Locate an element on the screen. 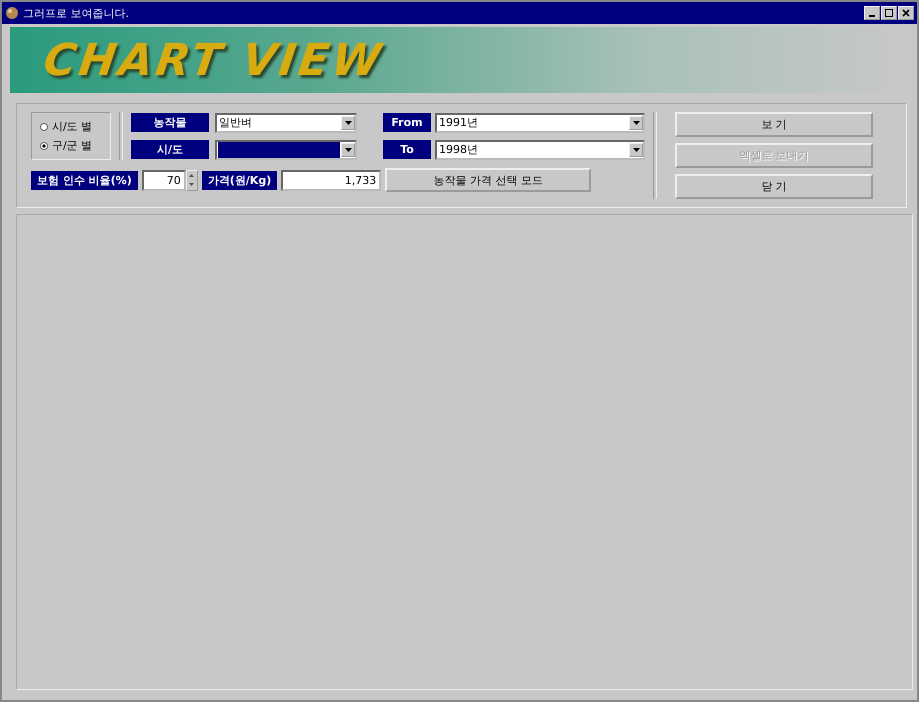 The width and height of the screenshot is (919, 702). close-icon is located at coordinates (906, 13).